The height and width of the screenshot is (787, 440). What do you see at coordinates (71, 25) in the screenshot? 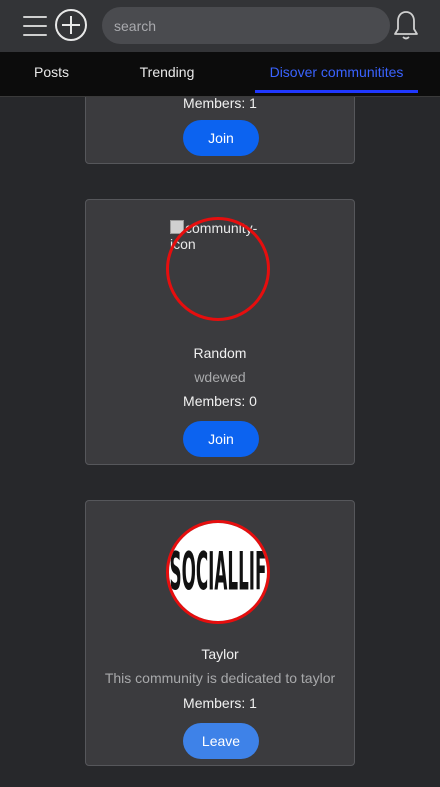
I see `plus-circle-icon` at bounding box center [71, 25].